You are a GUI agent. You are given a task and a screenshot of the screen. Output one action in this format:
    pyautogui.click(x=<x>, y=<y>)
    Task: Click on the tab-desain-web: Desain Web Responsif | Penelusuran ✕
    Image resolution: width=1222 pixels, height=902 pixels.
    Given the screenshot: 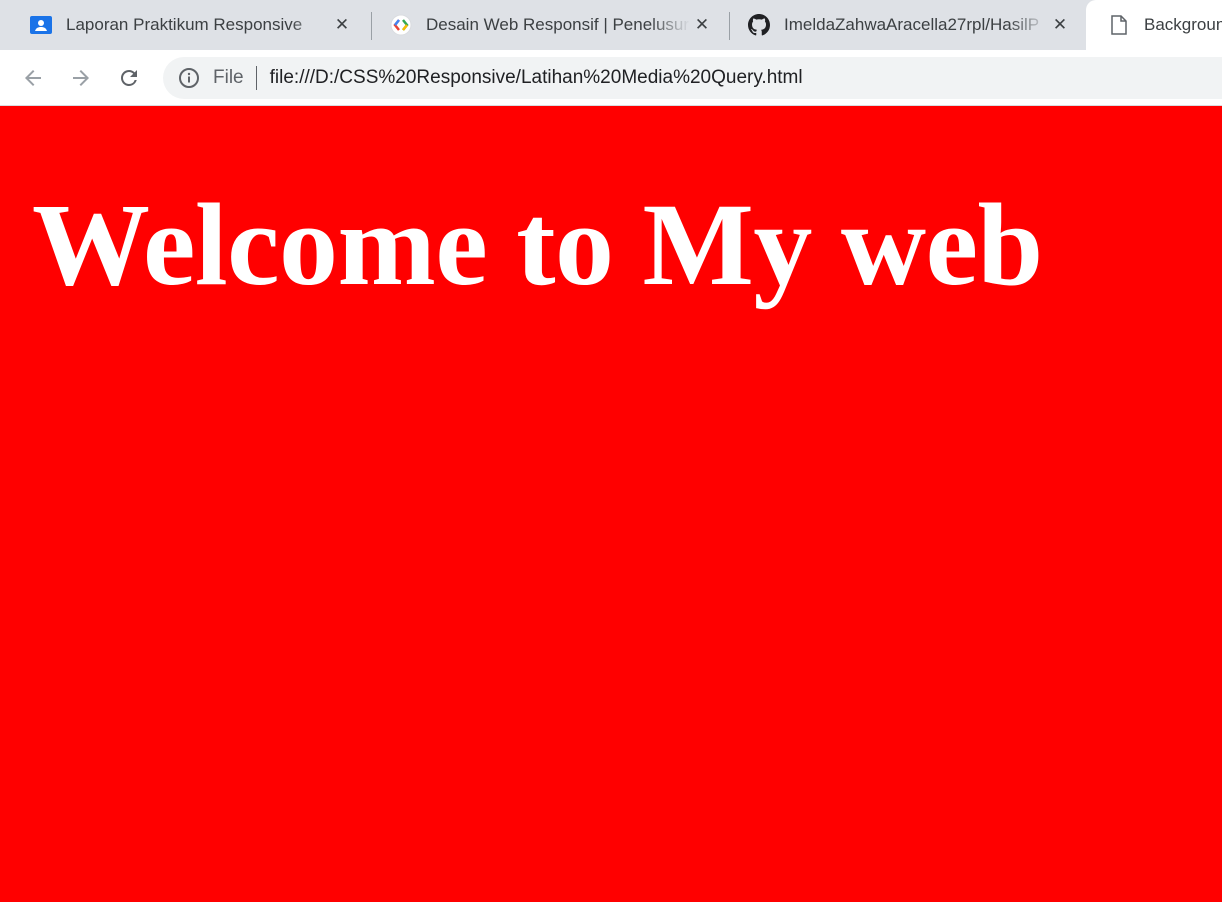 What is the action you would take?
    pyautogui.click(x=544, y=25)
    